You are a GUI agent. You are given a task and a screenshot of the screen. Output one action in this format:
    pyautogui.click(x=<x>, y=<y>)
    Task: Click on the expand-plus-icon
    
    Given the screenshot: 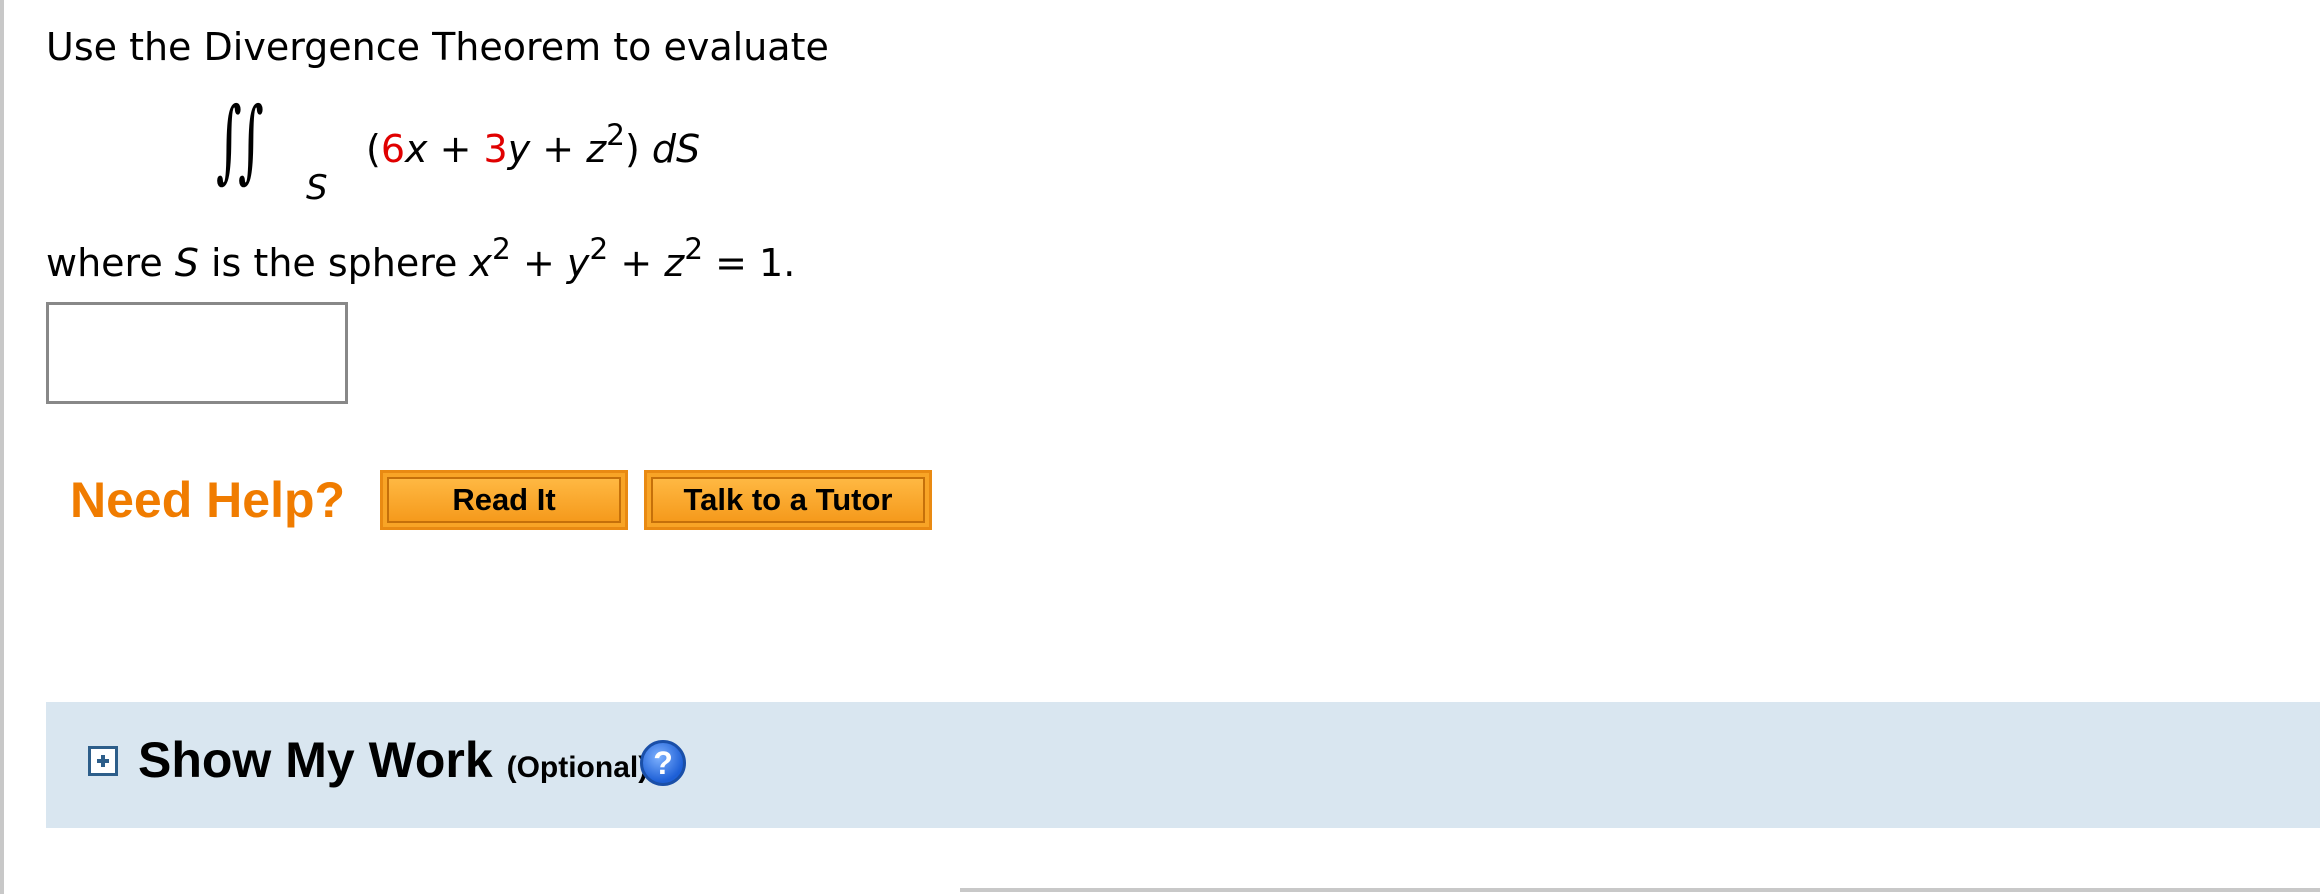 What is the action you would take?
    pyautogui.click(x=103, y=761)
    